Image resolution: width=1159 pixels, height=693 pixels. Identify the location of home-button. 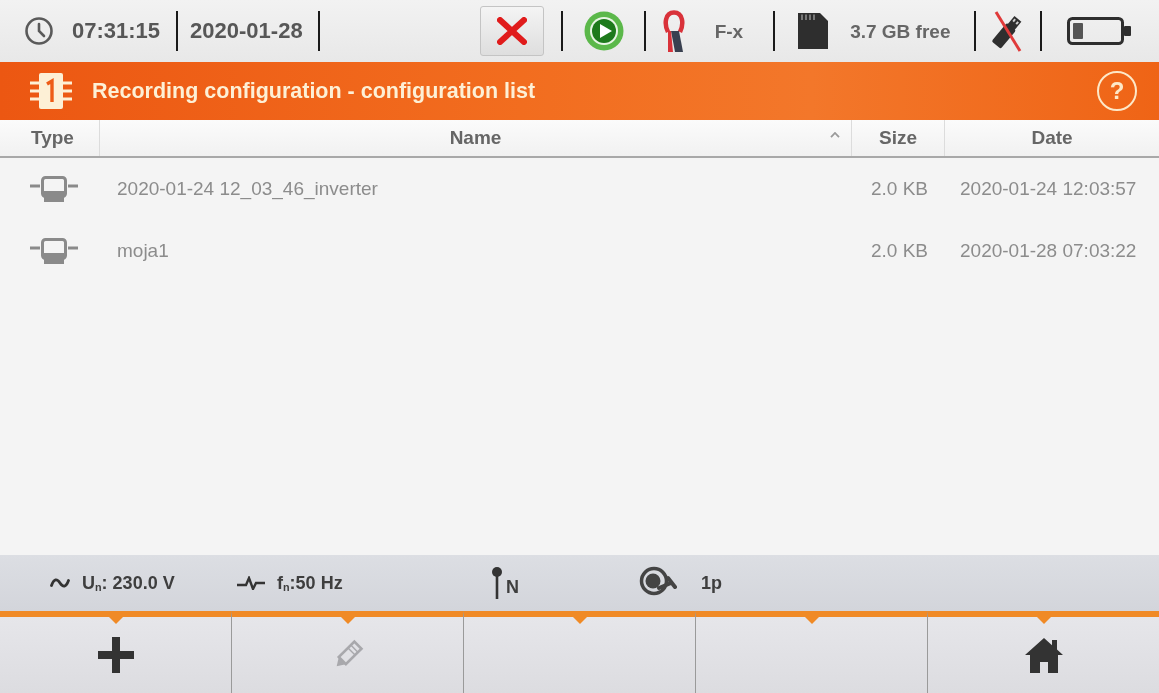
(1043, 652).